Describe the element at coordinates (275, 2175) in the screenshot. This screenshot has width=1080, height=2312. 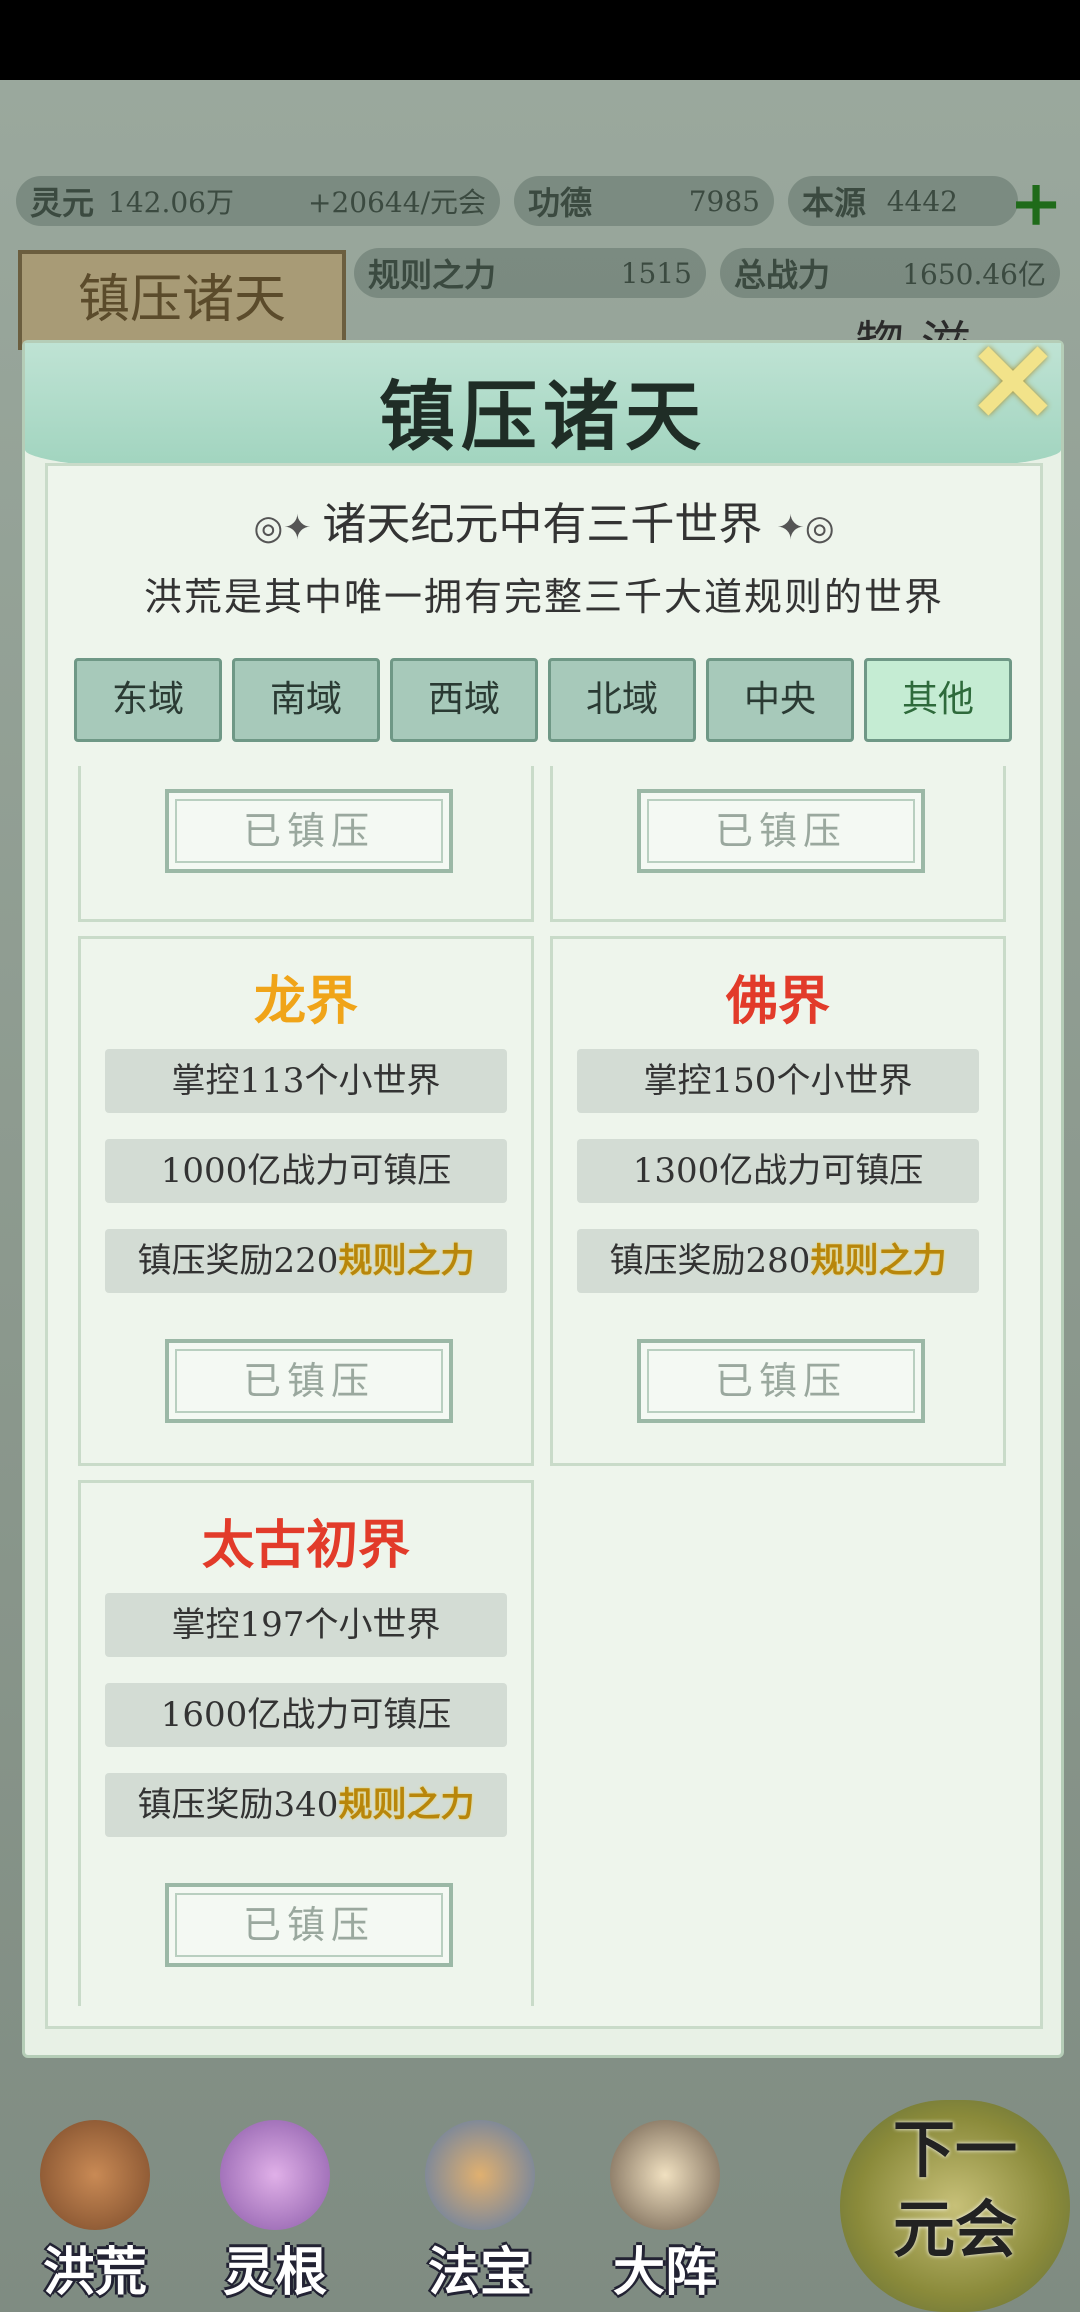
I see `lotus-icon` at that location.